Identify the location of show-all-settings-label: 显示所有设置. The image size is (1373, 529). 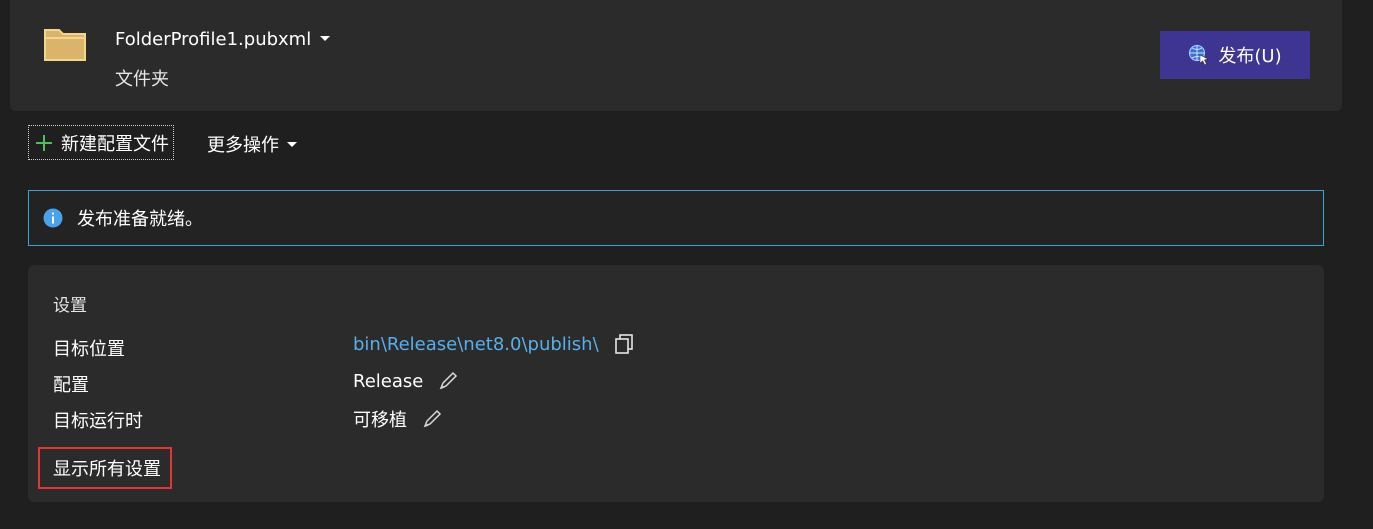
(107, 469).